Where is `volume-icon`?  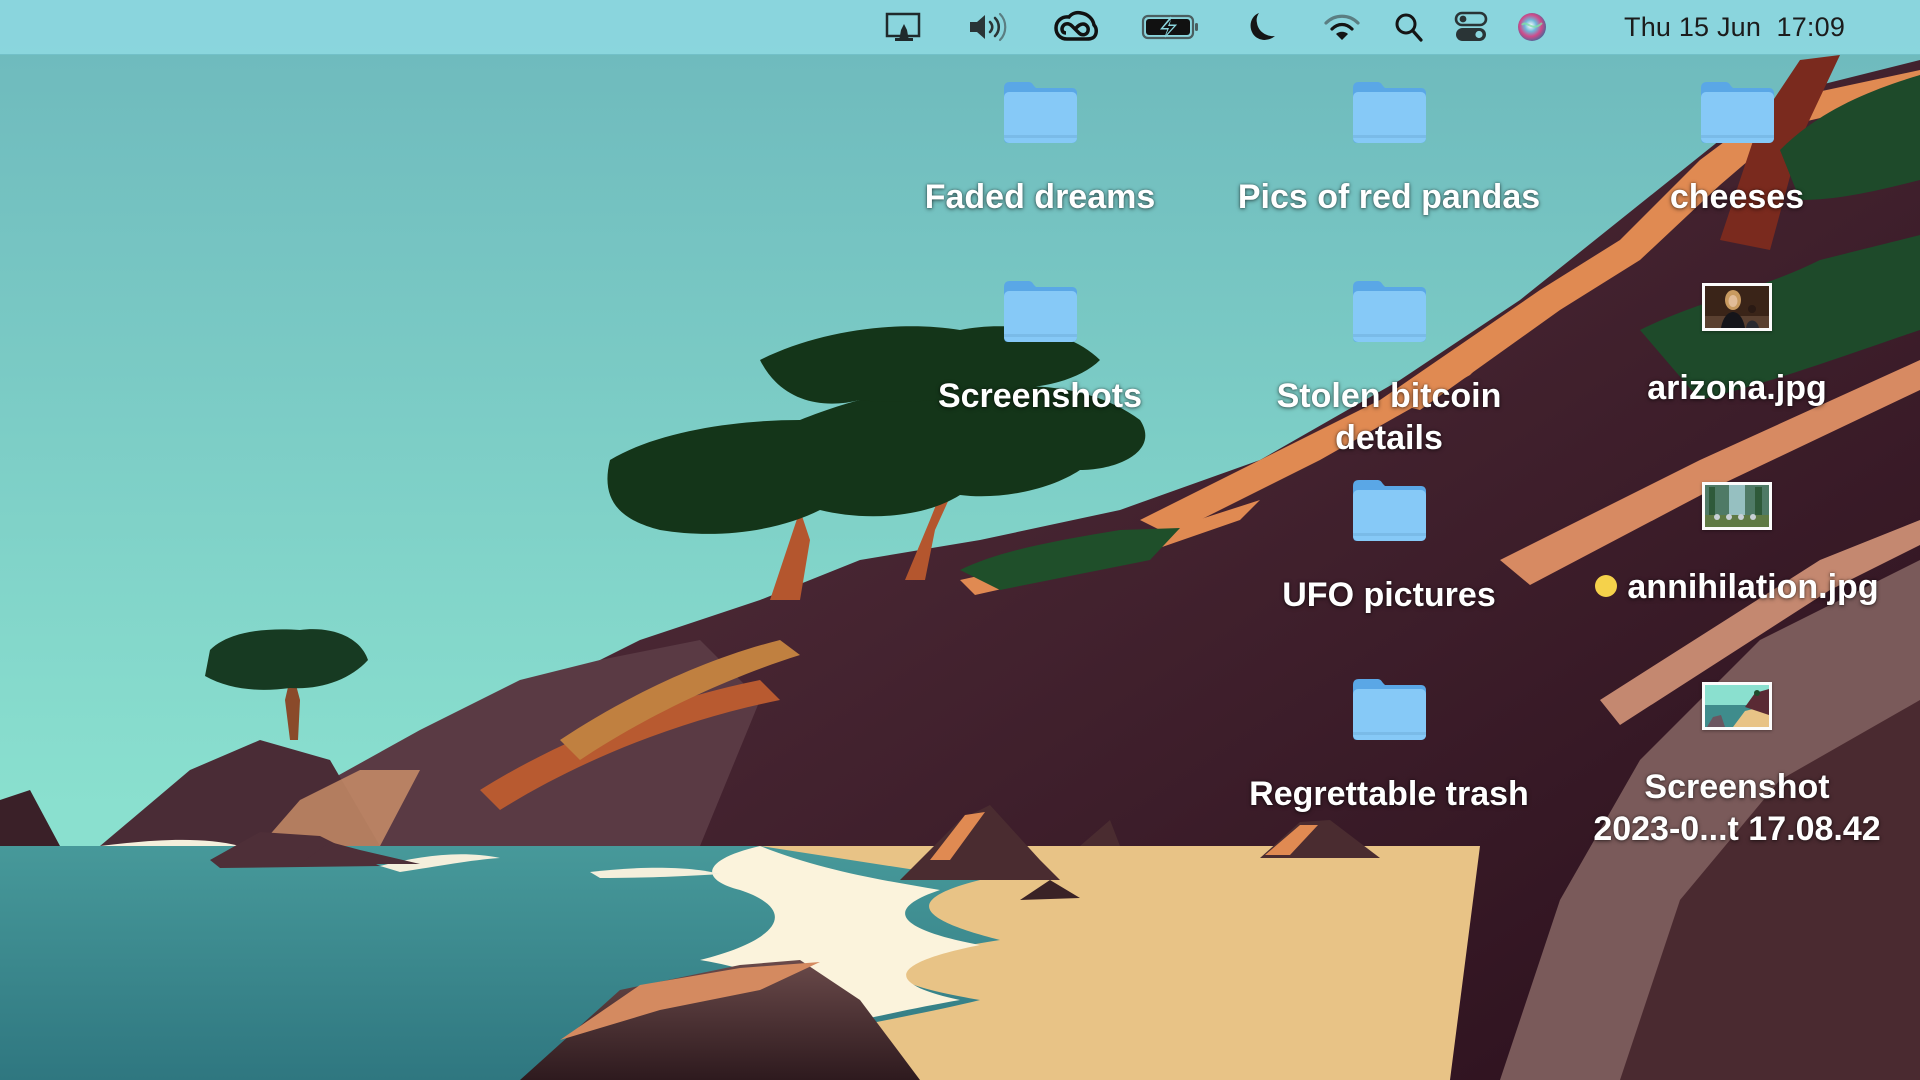 volume-icon is located at coordinates (988, 27).